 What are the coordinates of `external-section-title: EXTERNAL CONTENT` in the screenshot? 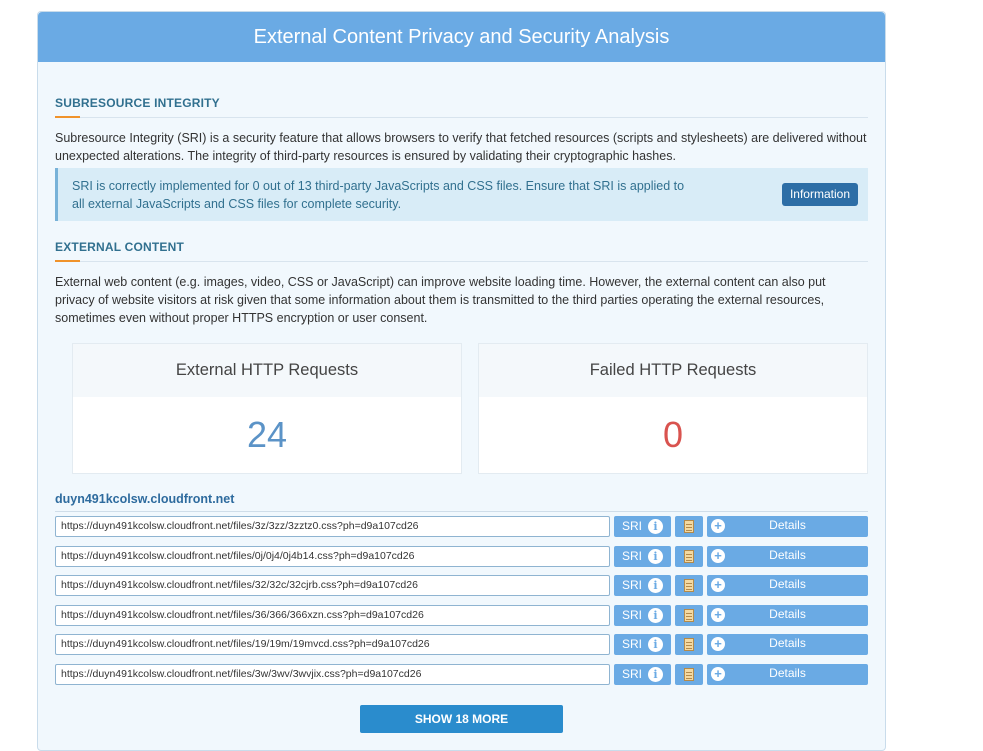 It's located at (461, 251).